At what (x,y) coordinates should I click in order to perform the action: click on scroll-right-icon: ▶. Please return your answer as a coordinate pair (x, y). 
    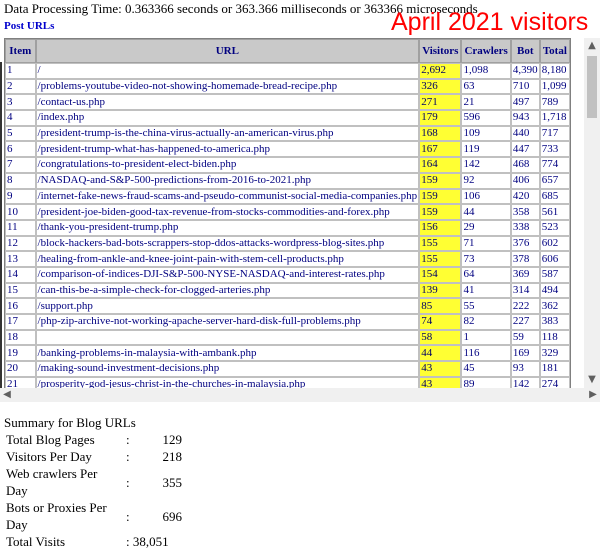
    Looking at the image, I should click on (593, 395).